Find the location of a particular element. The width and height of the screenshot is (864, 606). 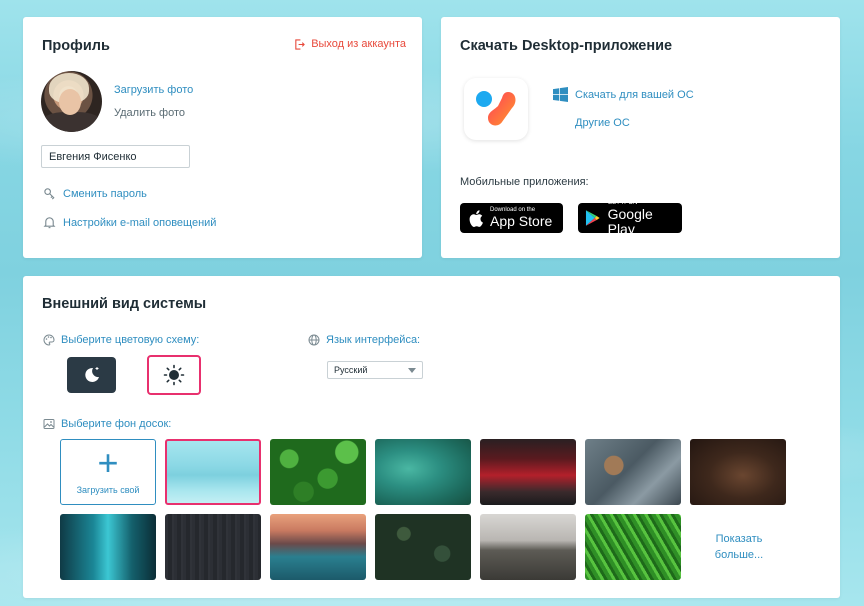

background-grass is located at coordinates (633, 547).